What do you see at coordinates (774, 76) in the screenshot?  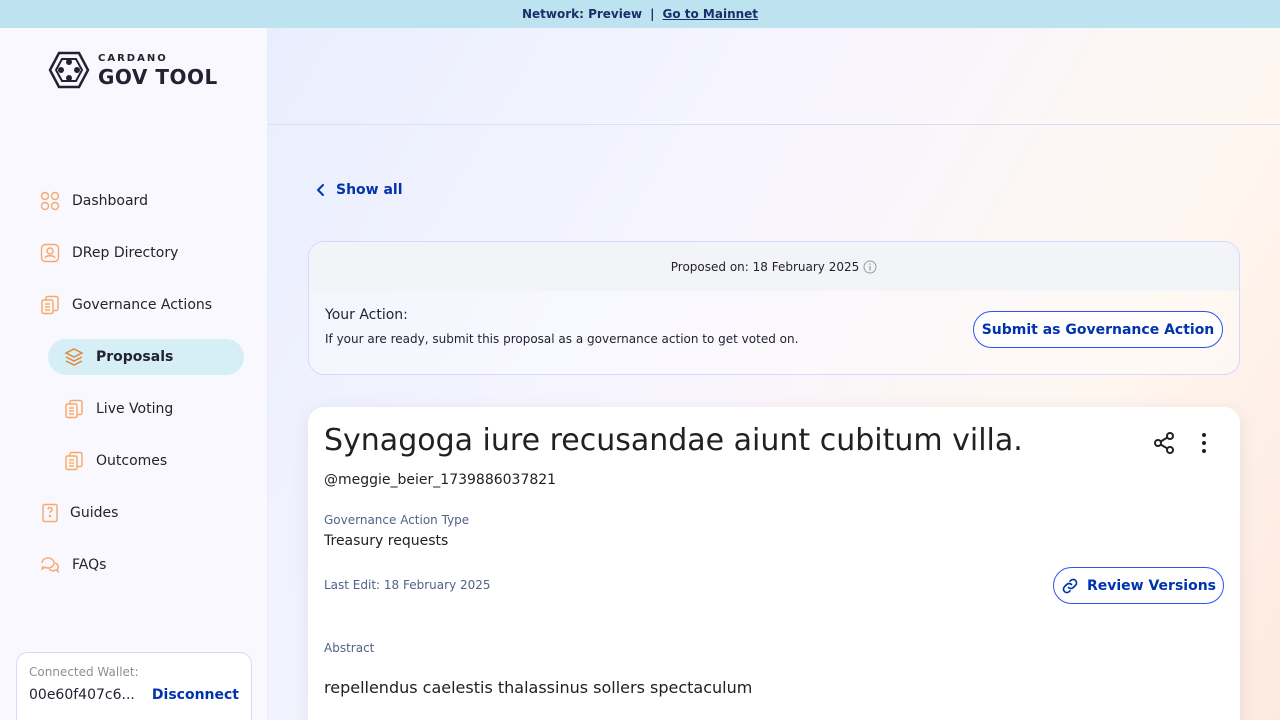 I see `top-header` at bounding box center [774, 76].